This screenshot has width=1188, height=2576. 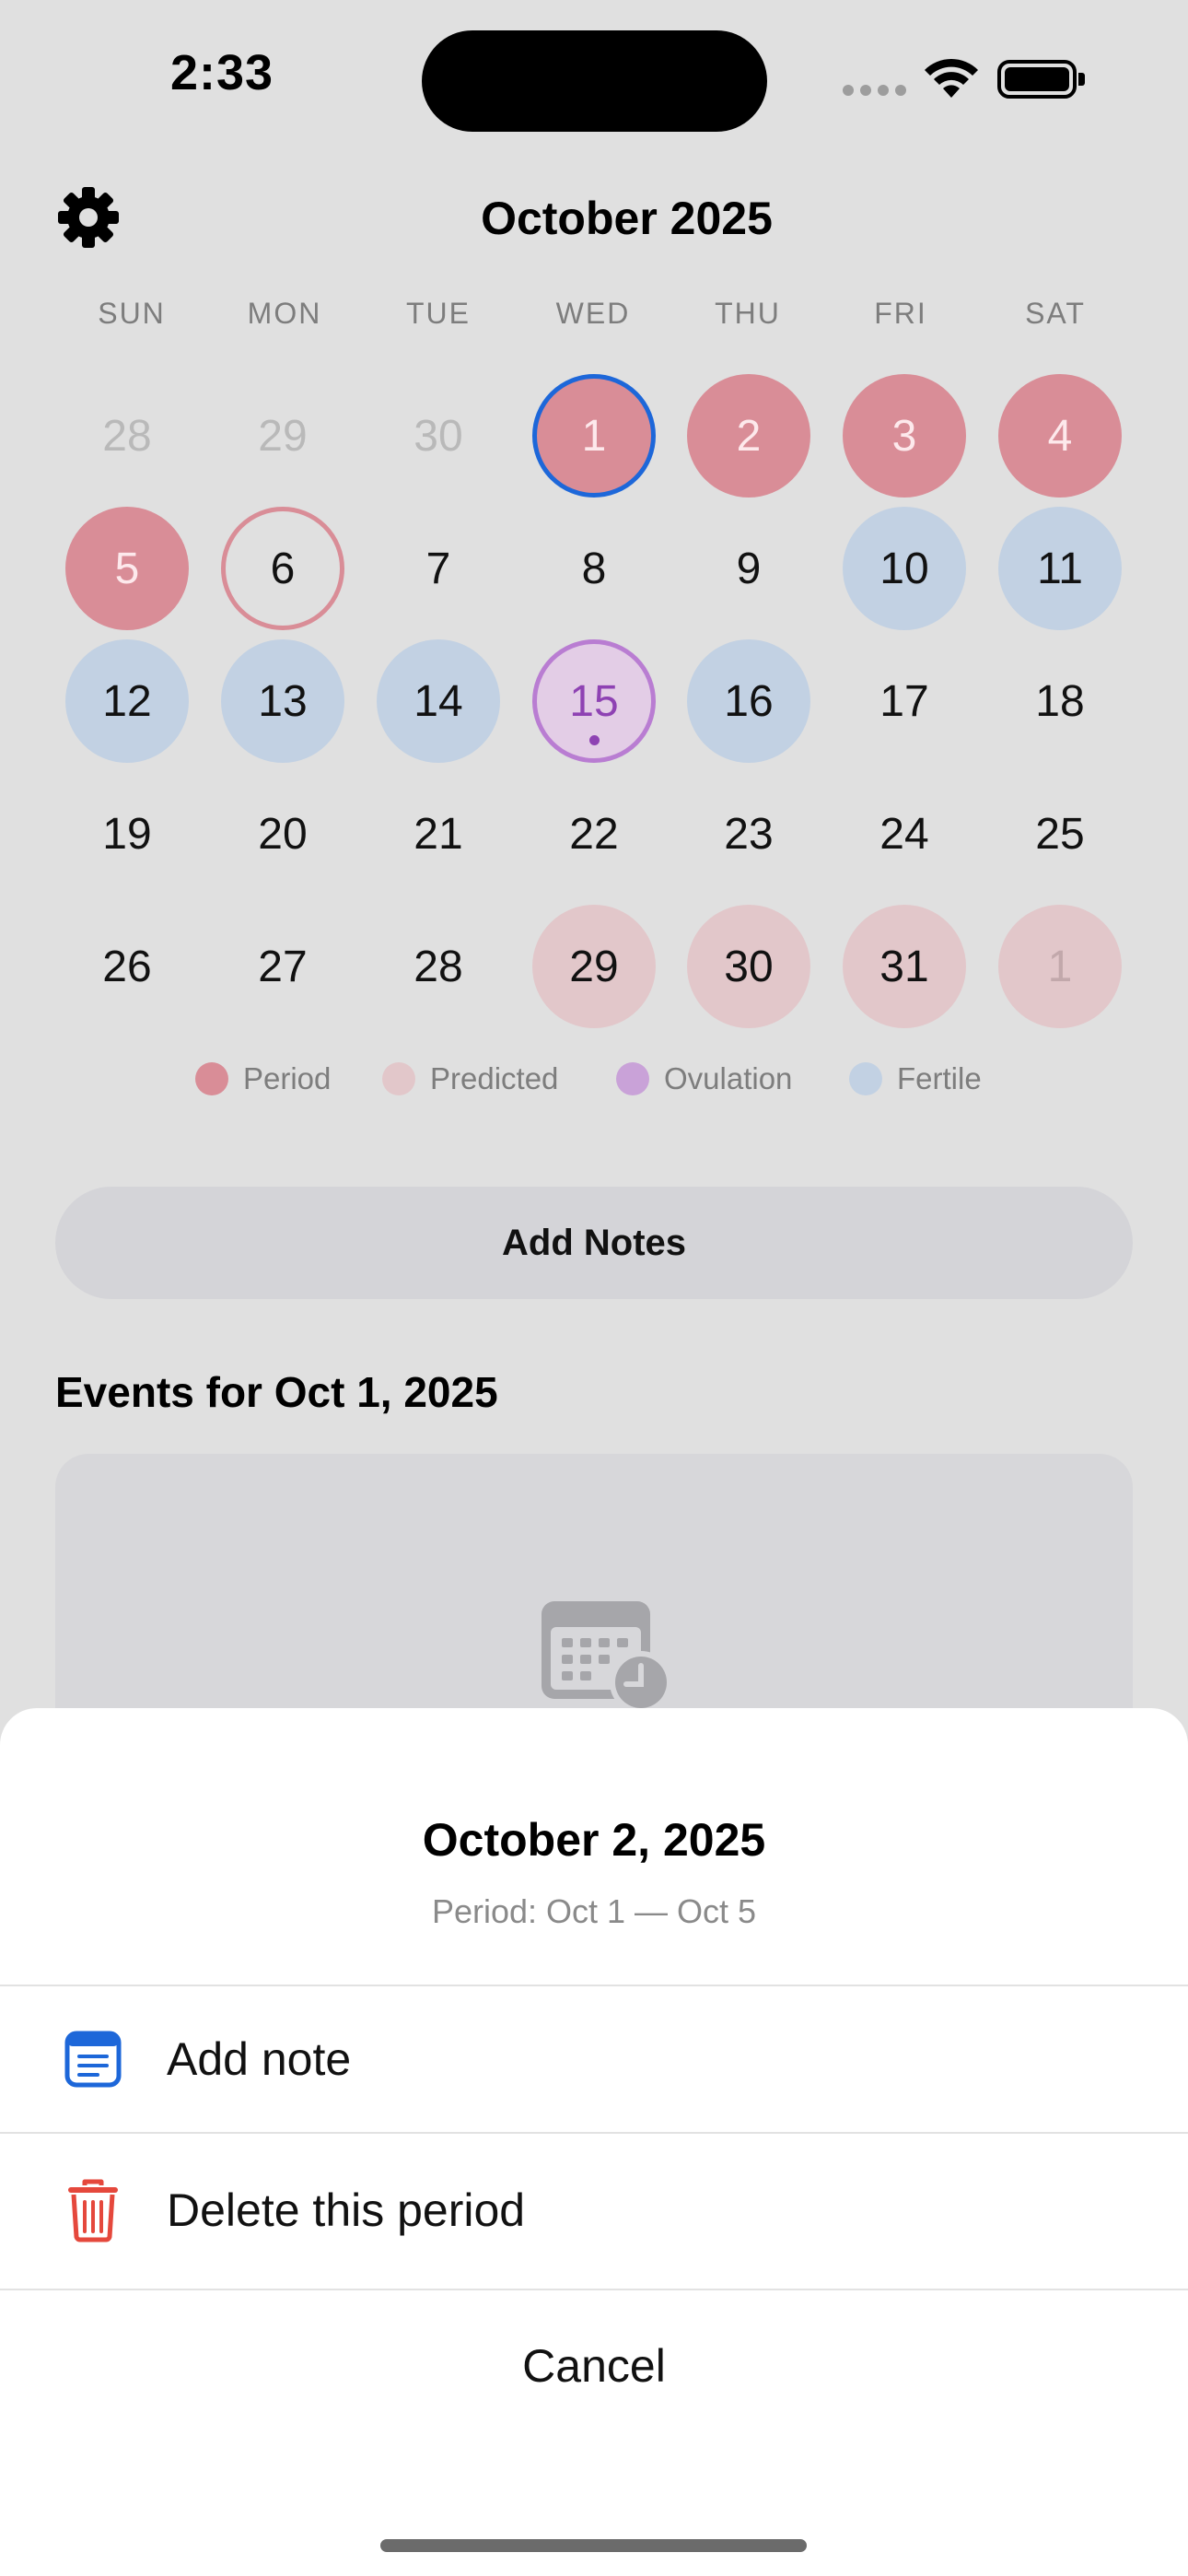 I want to click on calendar-day-number: 20, so click(x=283, y=834).